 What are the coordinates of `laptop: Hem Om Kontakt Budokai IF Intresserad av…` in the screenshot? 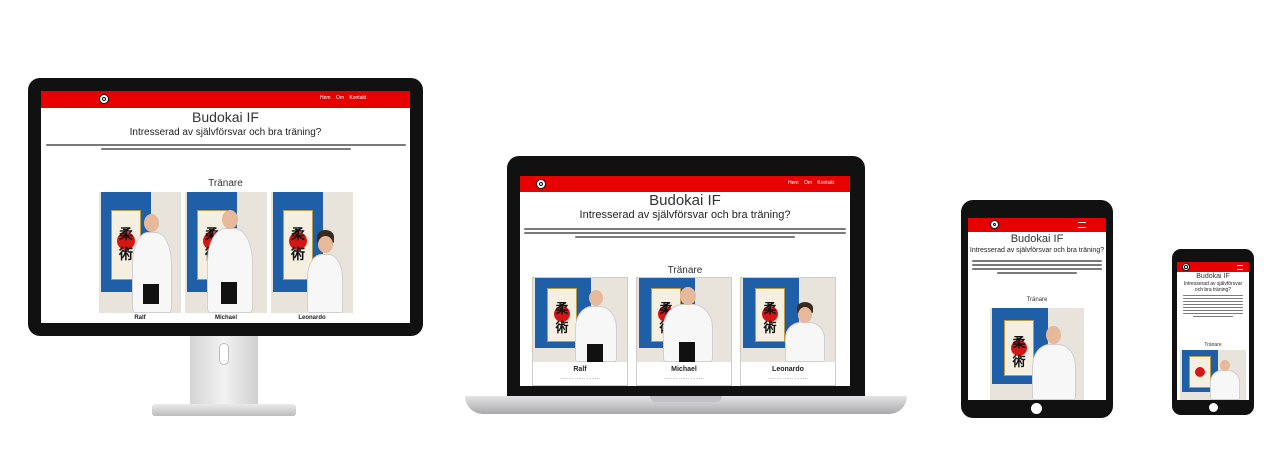 It's located at (686, 277).